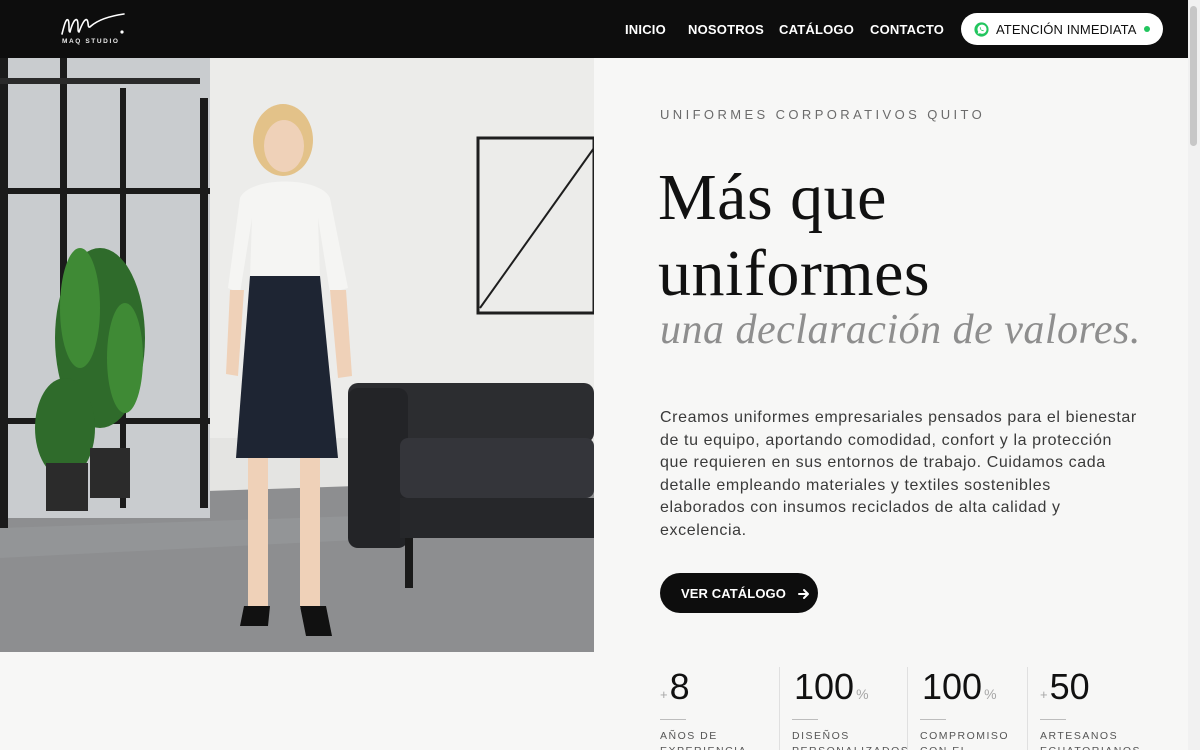 The width and height of the screenshot is (1200, 750). What do you see at coordinates (794, 236) in the screenshot?
I see `hero-headline: Más que uniformes` at bounding box center [794, 236].